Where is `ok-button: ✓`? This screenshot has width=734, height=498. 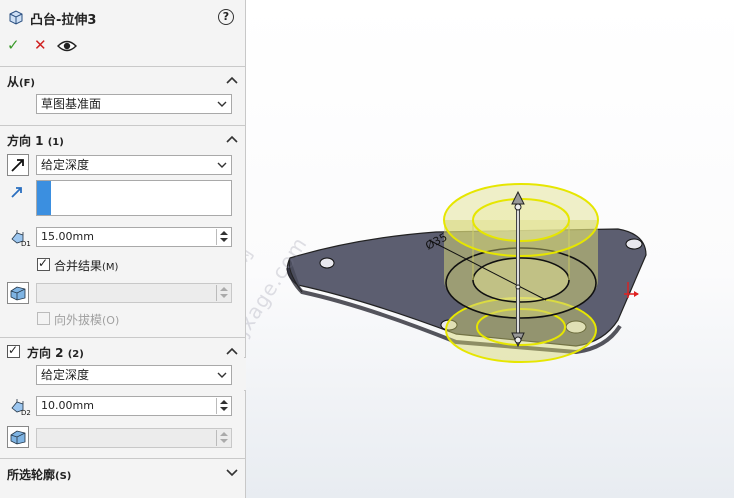
ok-button: ✓ is located at coordinates (13, 45).